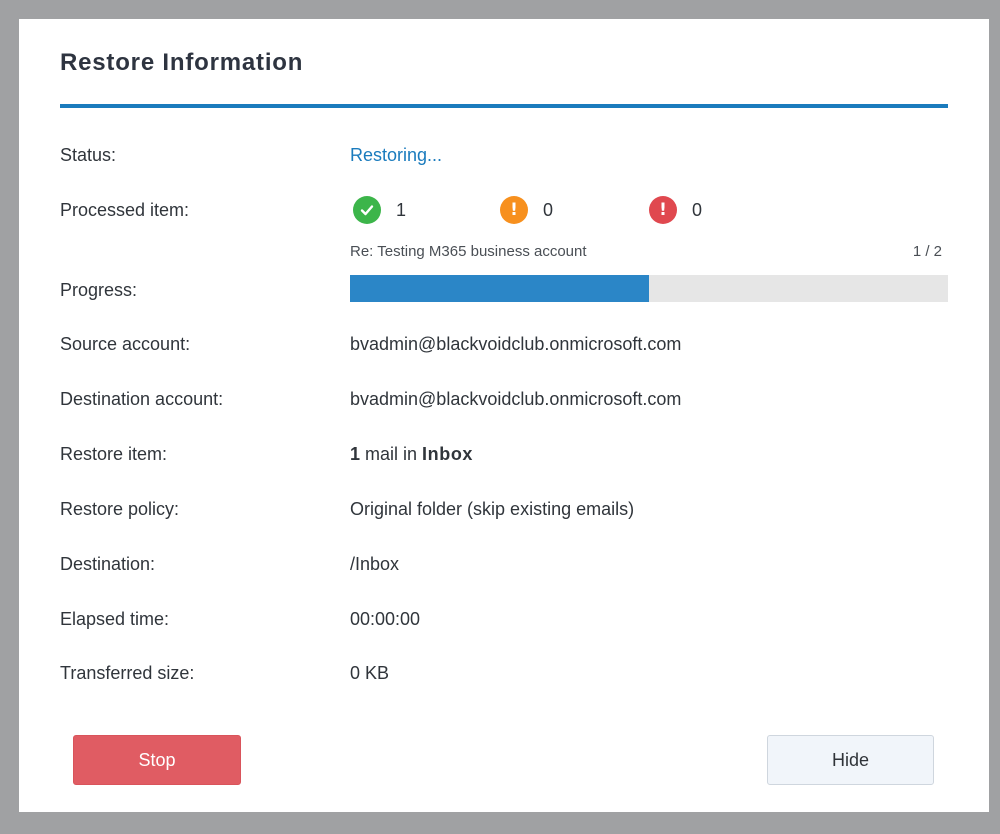 The width and height of the screenshot is (1000, 834). Describe the element at coordinates (492, 509) in the screenshot. I see `restore-policy-value: Original folder (skip existing emails)` at that location.